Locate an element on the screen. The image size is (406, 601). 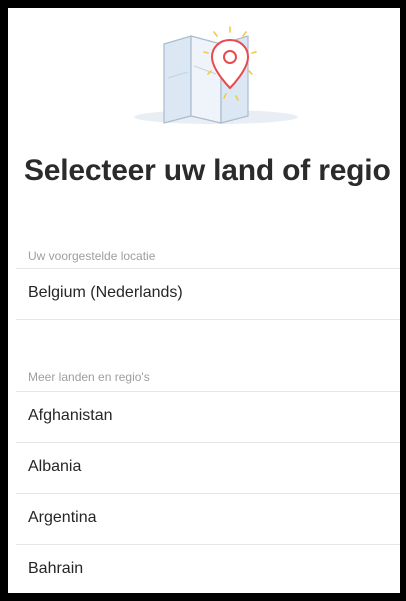
list-item-suggested-location: Belgium (Nederlands) is located at coordinates (208, 294).